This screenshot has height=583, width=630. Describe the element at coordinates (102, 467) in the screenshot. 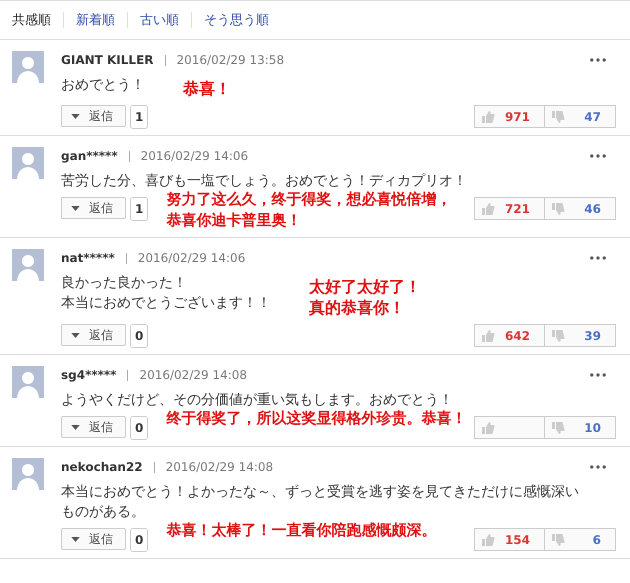

I see `user-name: nekochan22` at that location.